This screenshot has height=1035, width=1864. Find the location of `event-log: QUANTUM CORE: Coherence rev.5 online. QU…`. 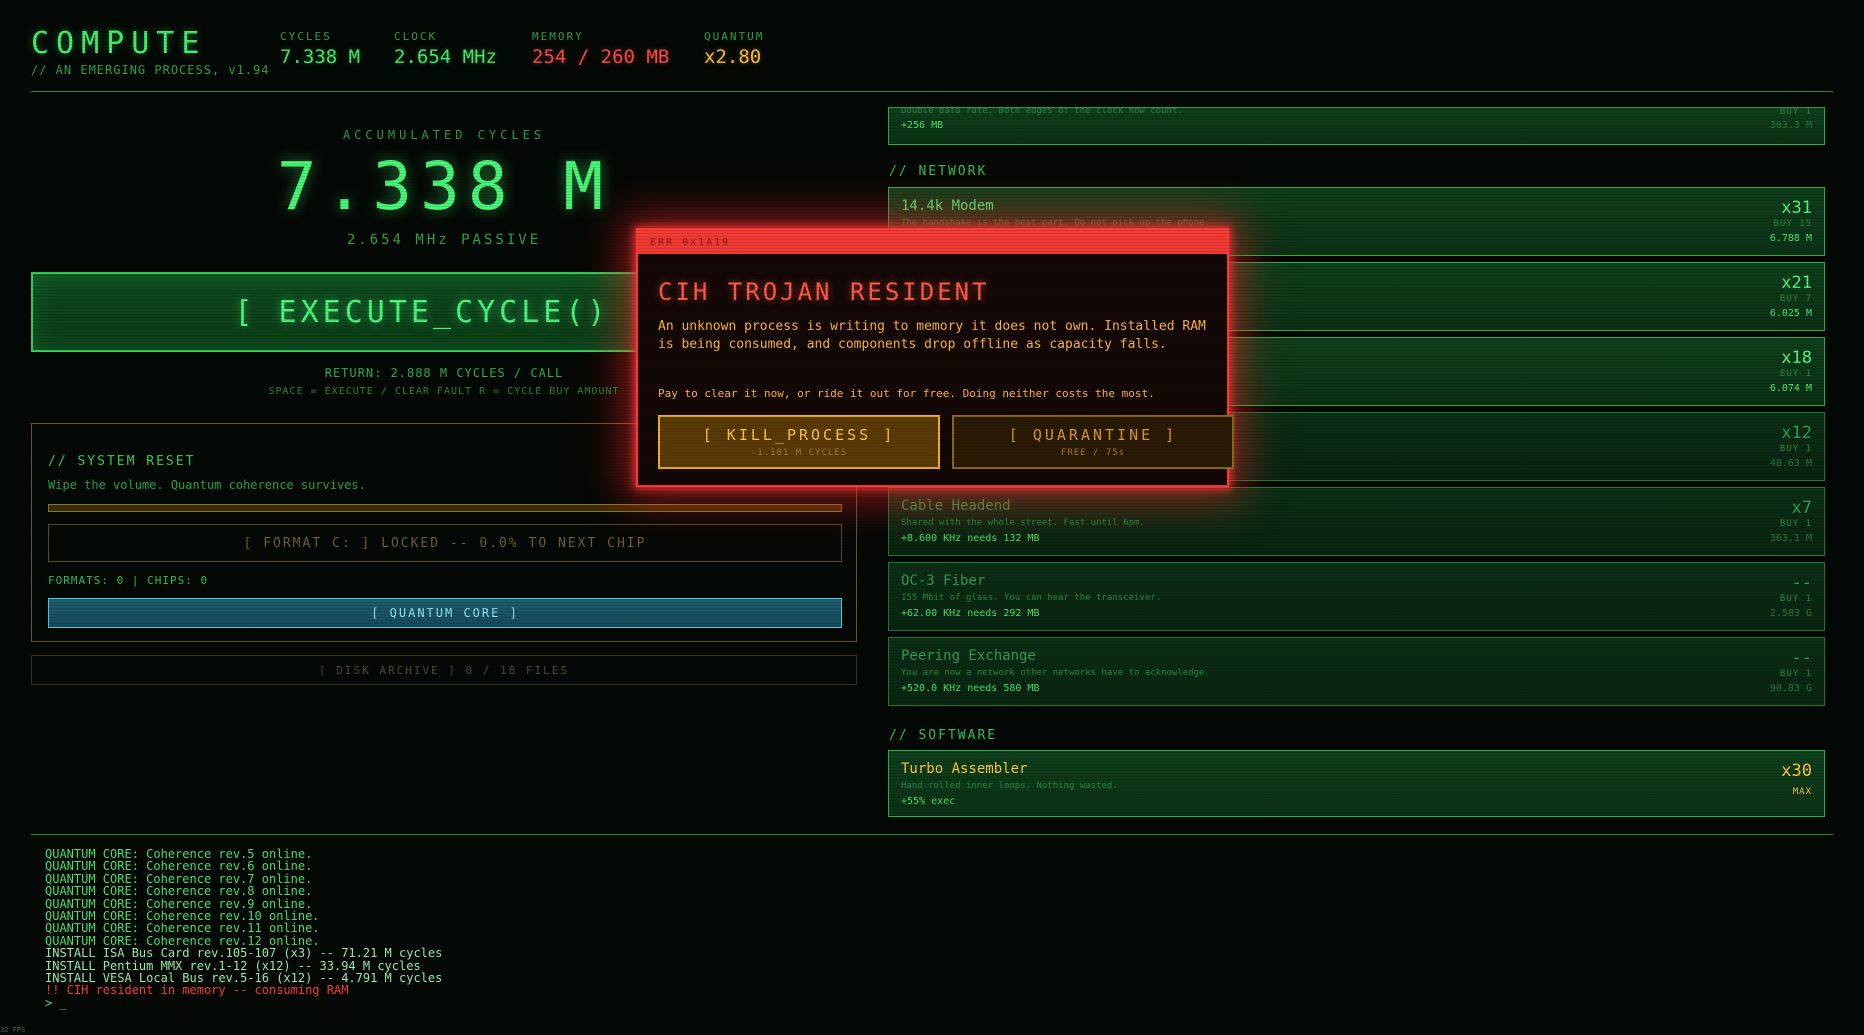

event-log: QUANTUM CORE: Coherence rev.5 online. QU… is located at coordinates (244, 929).